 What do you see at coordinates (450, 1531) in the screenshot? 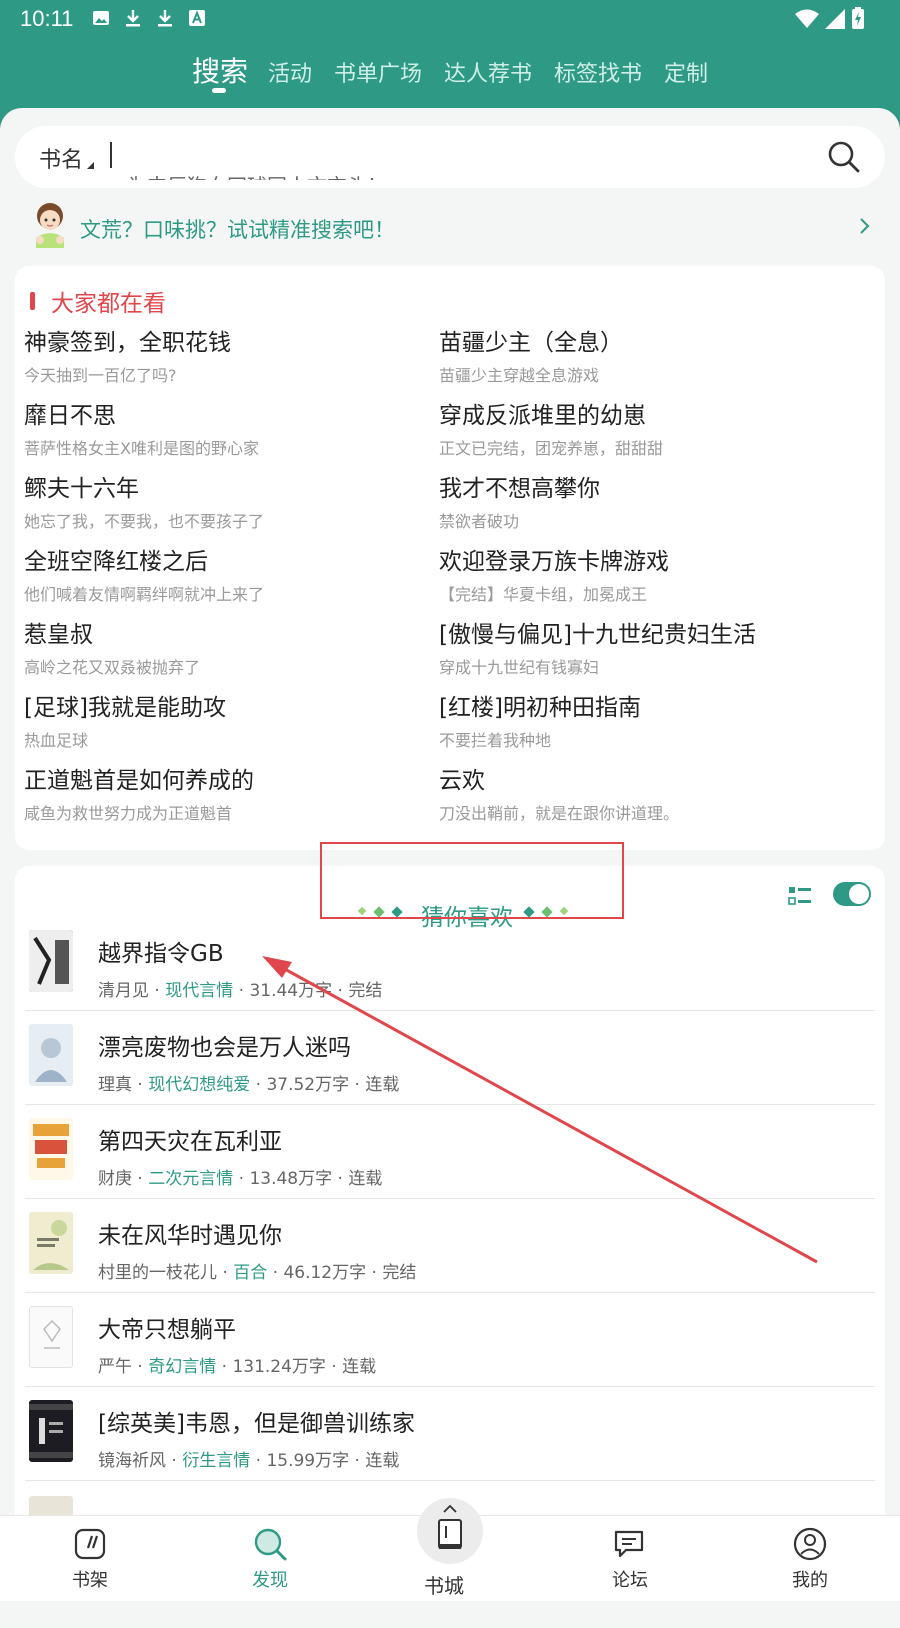
I see `nav-bookstore-button` at bounding box center [450, 1531].